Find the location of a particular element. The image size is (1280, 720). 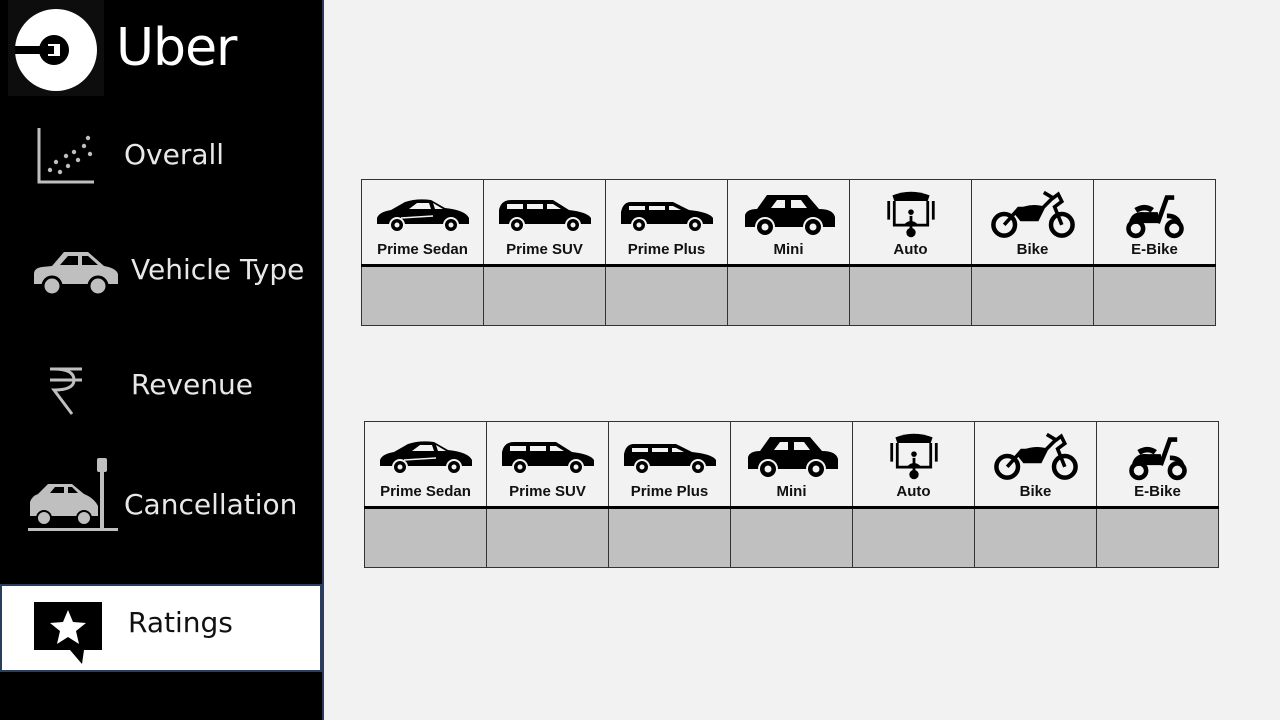

sidebar-item-vehicle-type: Vehicle Type is located at coordinates (161, 275).